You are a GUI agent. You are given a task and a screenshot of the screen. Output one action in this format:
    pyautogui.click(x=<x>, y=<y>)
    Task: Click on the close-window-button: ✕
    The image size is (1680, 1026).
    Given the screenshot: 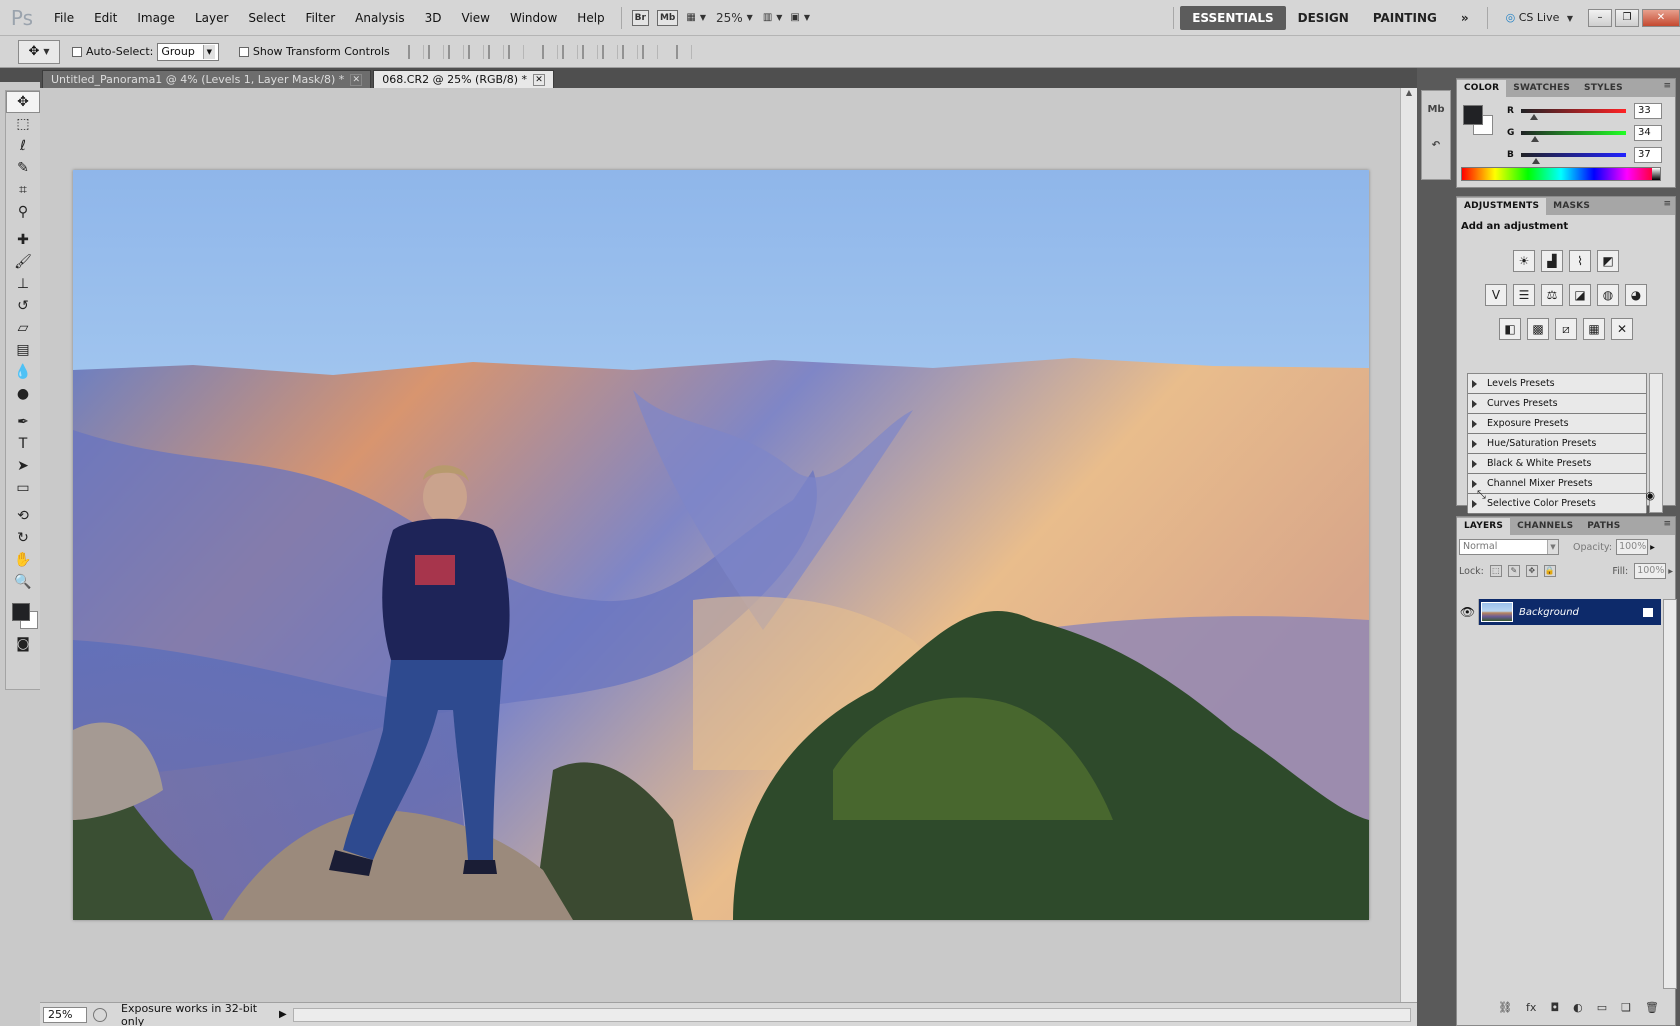 What is the action you would take?
    pyautogui.click(x=1661, y=18)
    